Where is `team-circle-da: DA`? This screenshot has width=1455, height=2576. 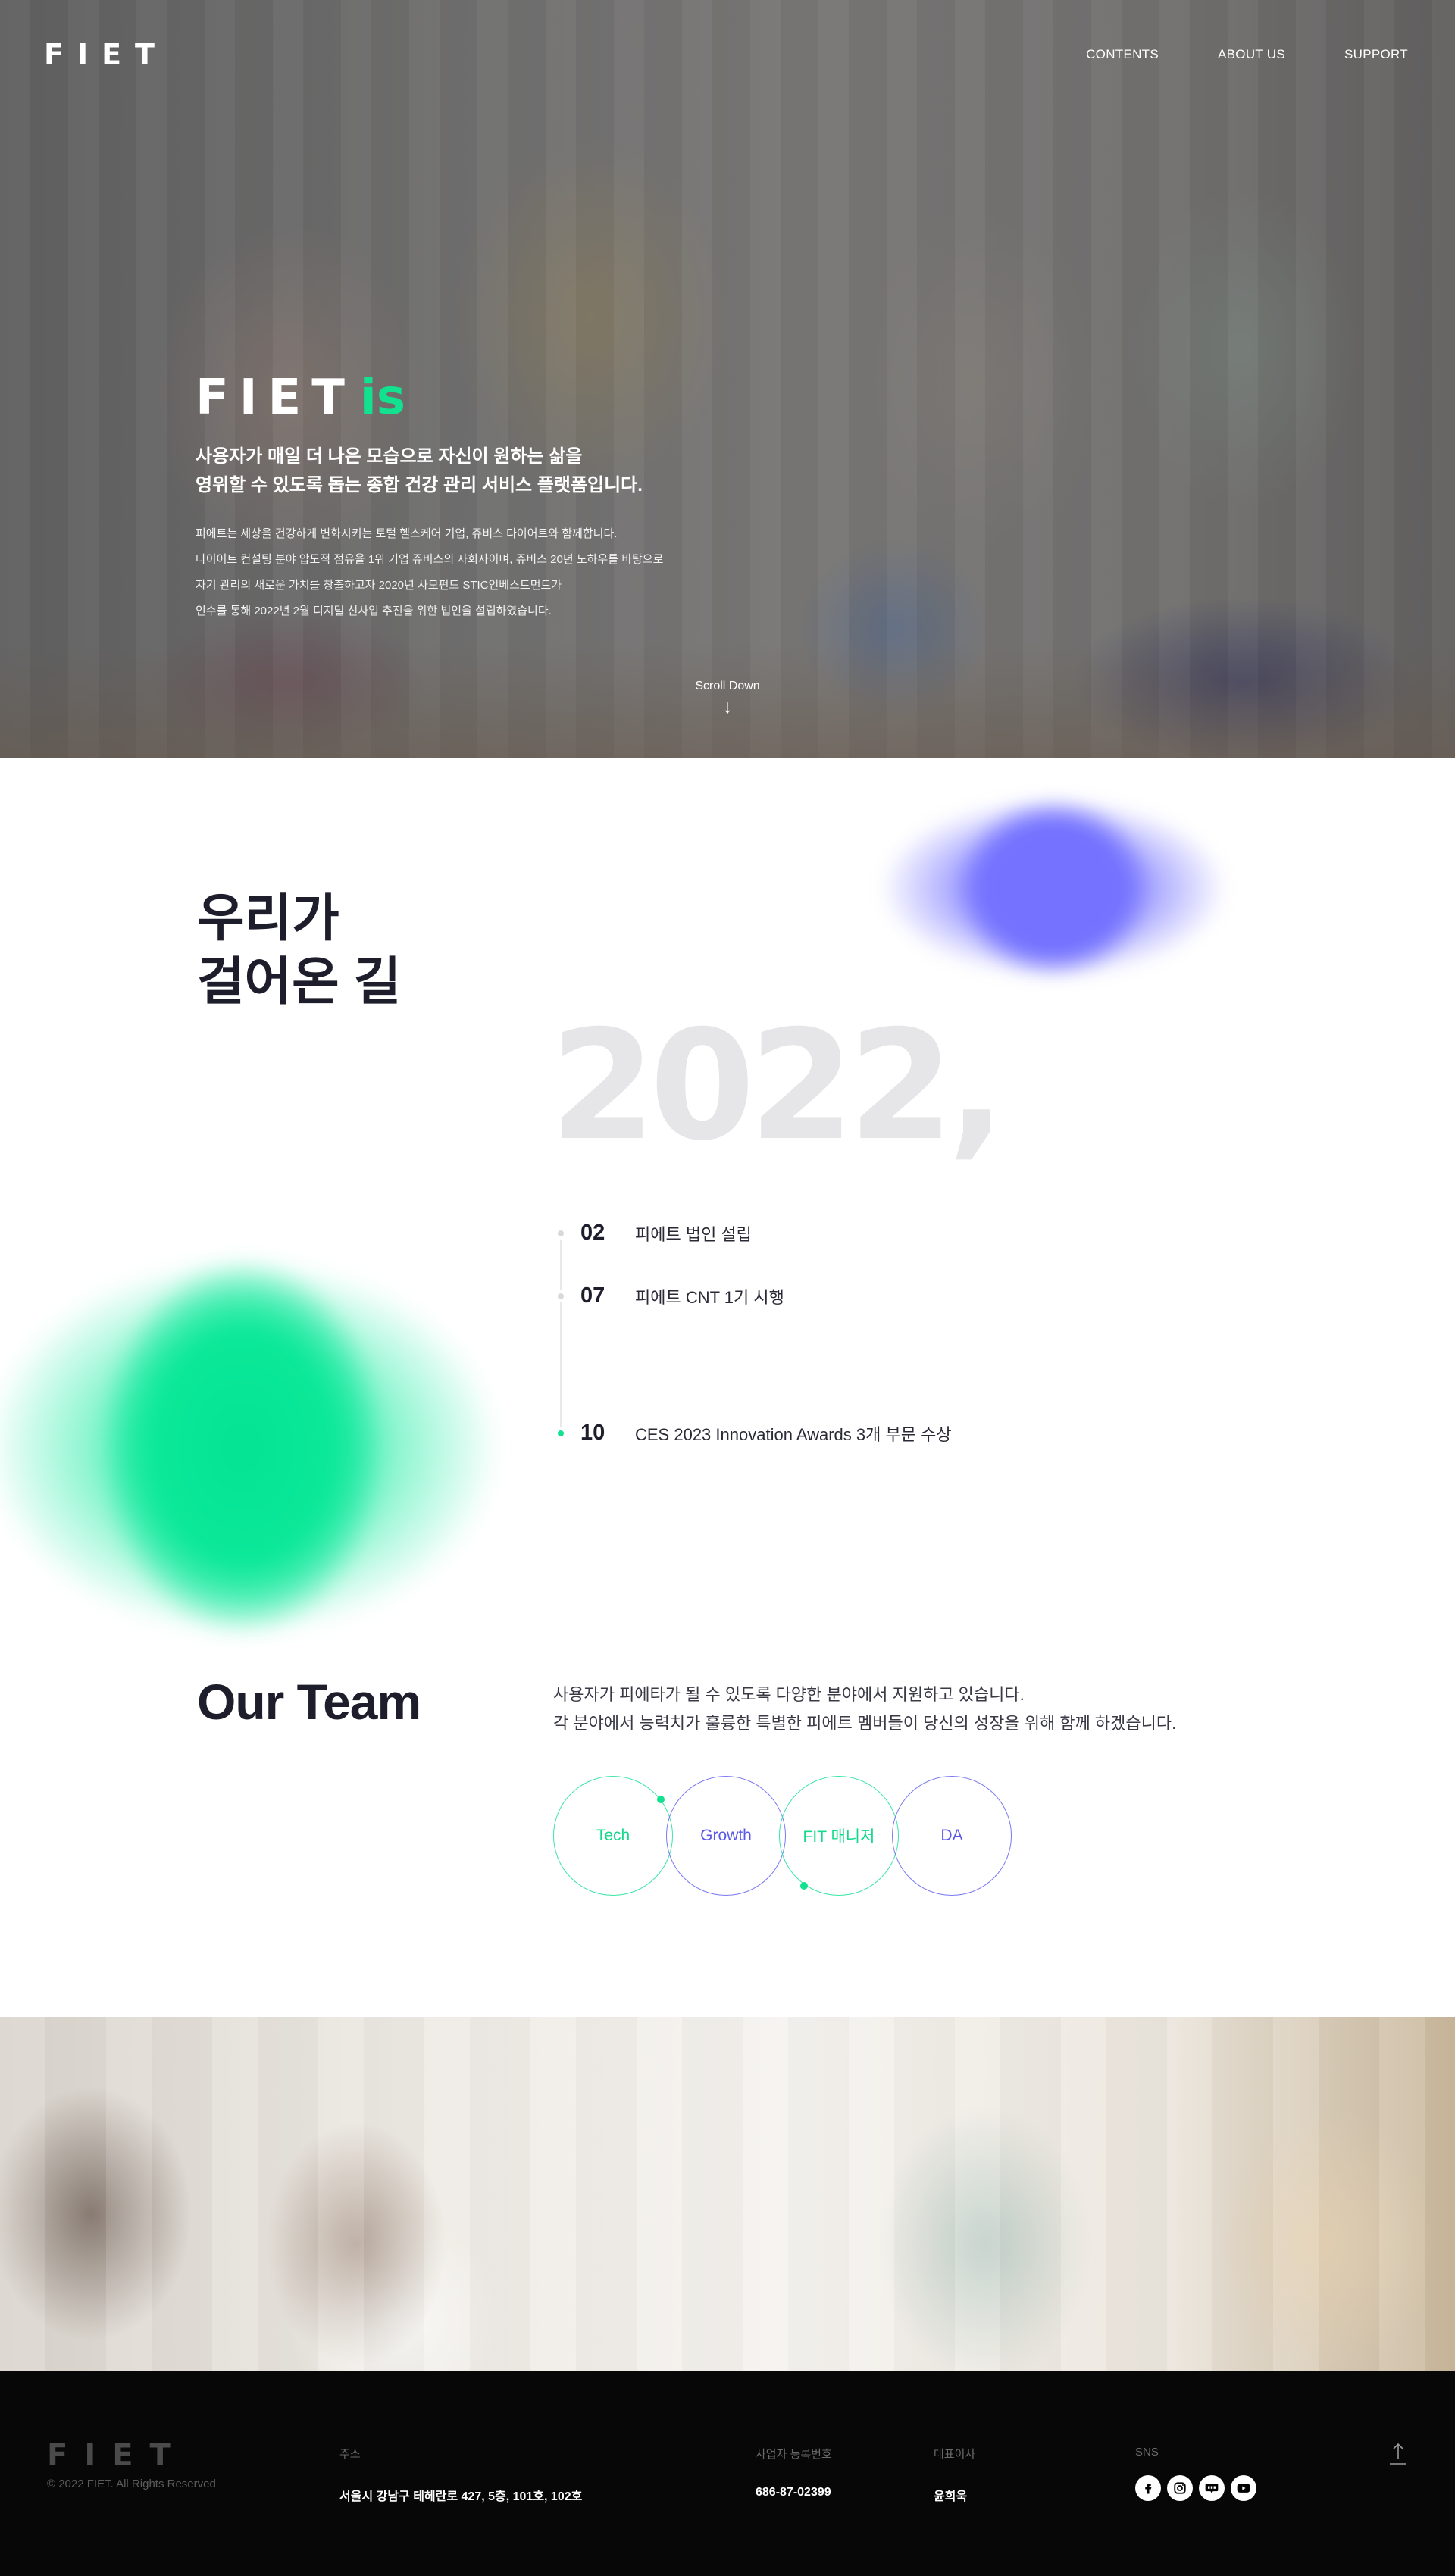
team-circle-da: DA is located at coordinates (952, 1836).